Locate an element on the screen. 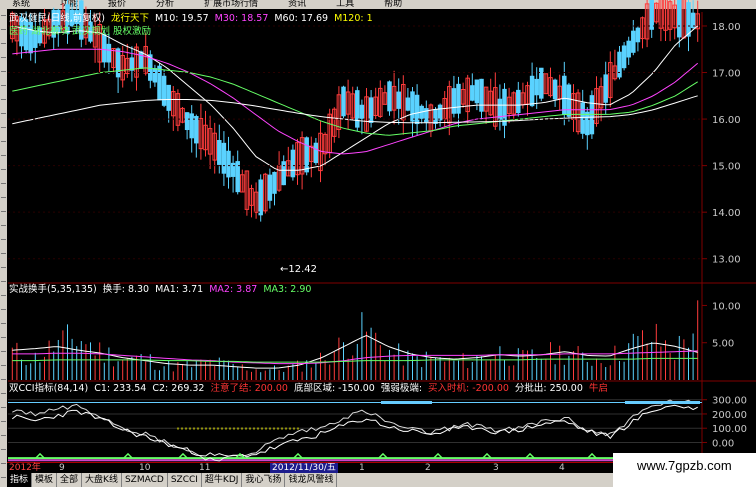 The image size is (756, 487). indicator-tab: 大盘K线 is located at coordinates (102, 480).